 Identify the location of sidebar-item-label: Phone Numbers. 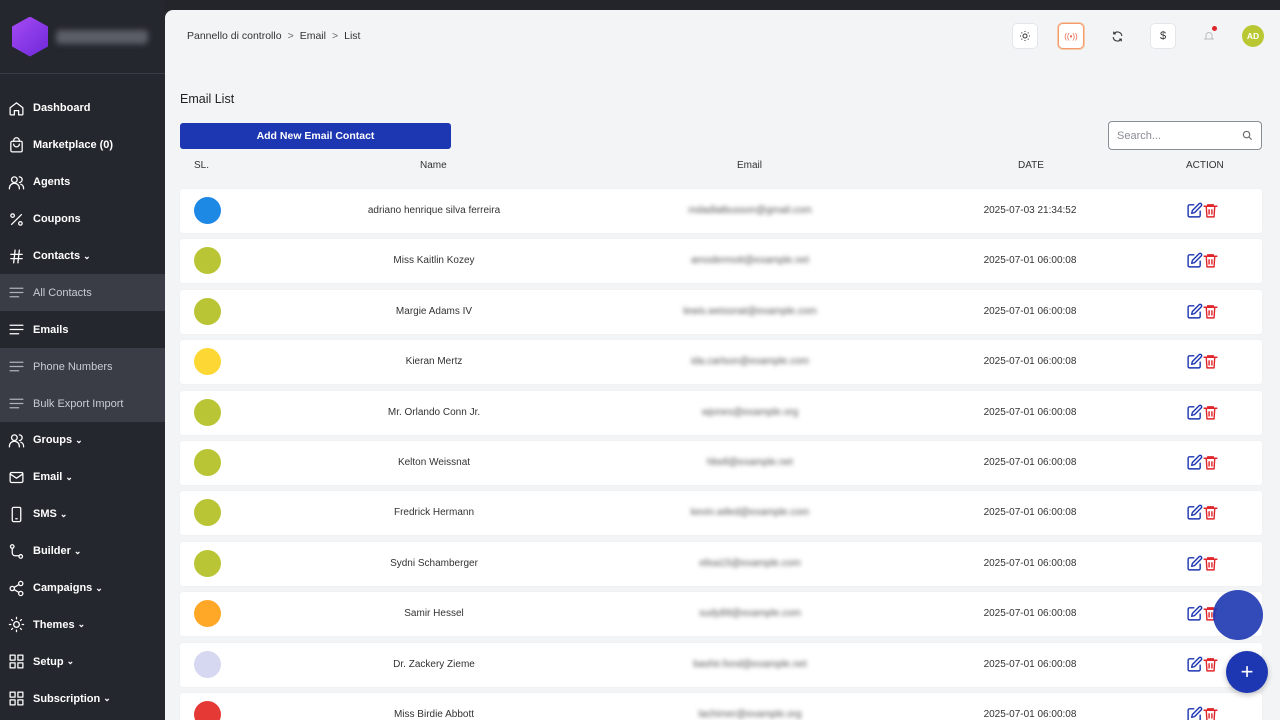
(73, 366).